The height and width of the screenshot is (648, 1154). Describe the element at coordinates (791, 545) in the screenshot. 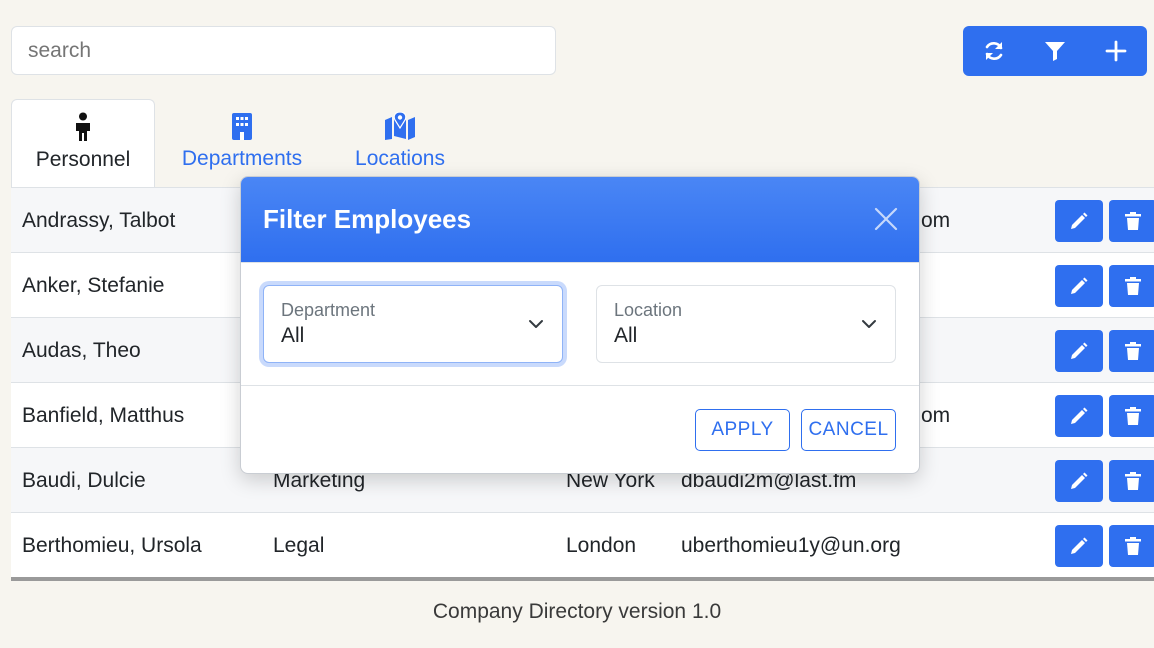

I see `employee-email: uberthomieu1y@un.org` at that location.